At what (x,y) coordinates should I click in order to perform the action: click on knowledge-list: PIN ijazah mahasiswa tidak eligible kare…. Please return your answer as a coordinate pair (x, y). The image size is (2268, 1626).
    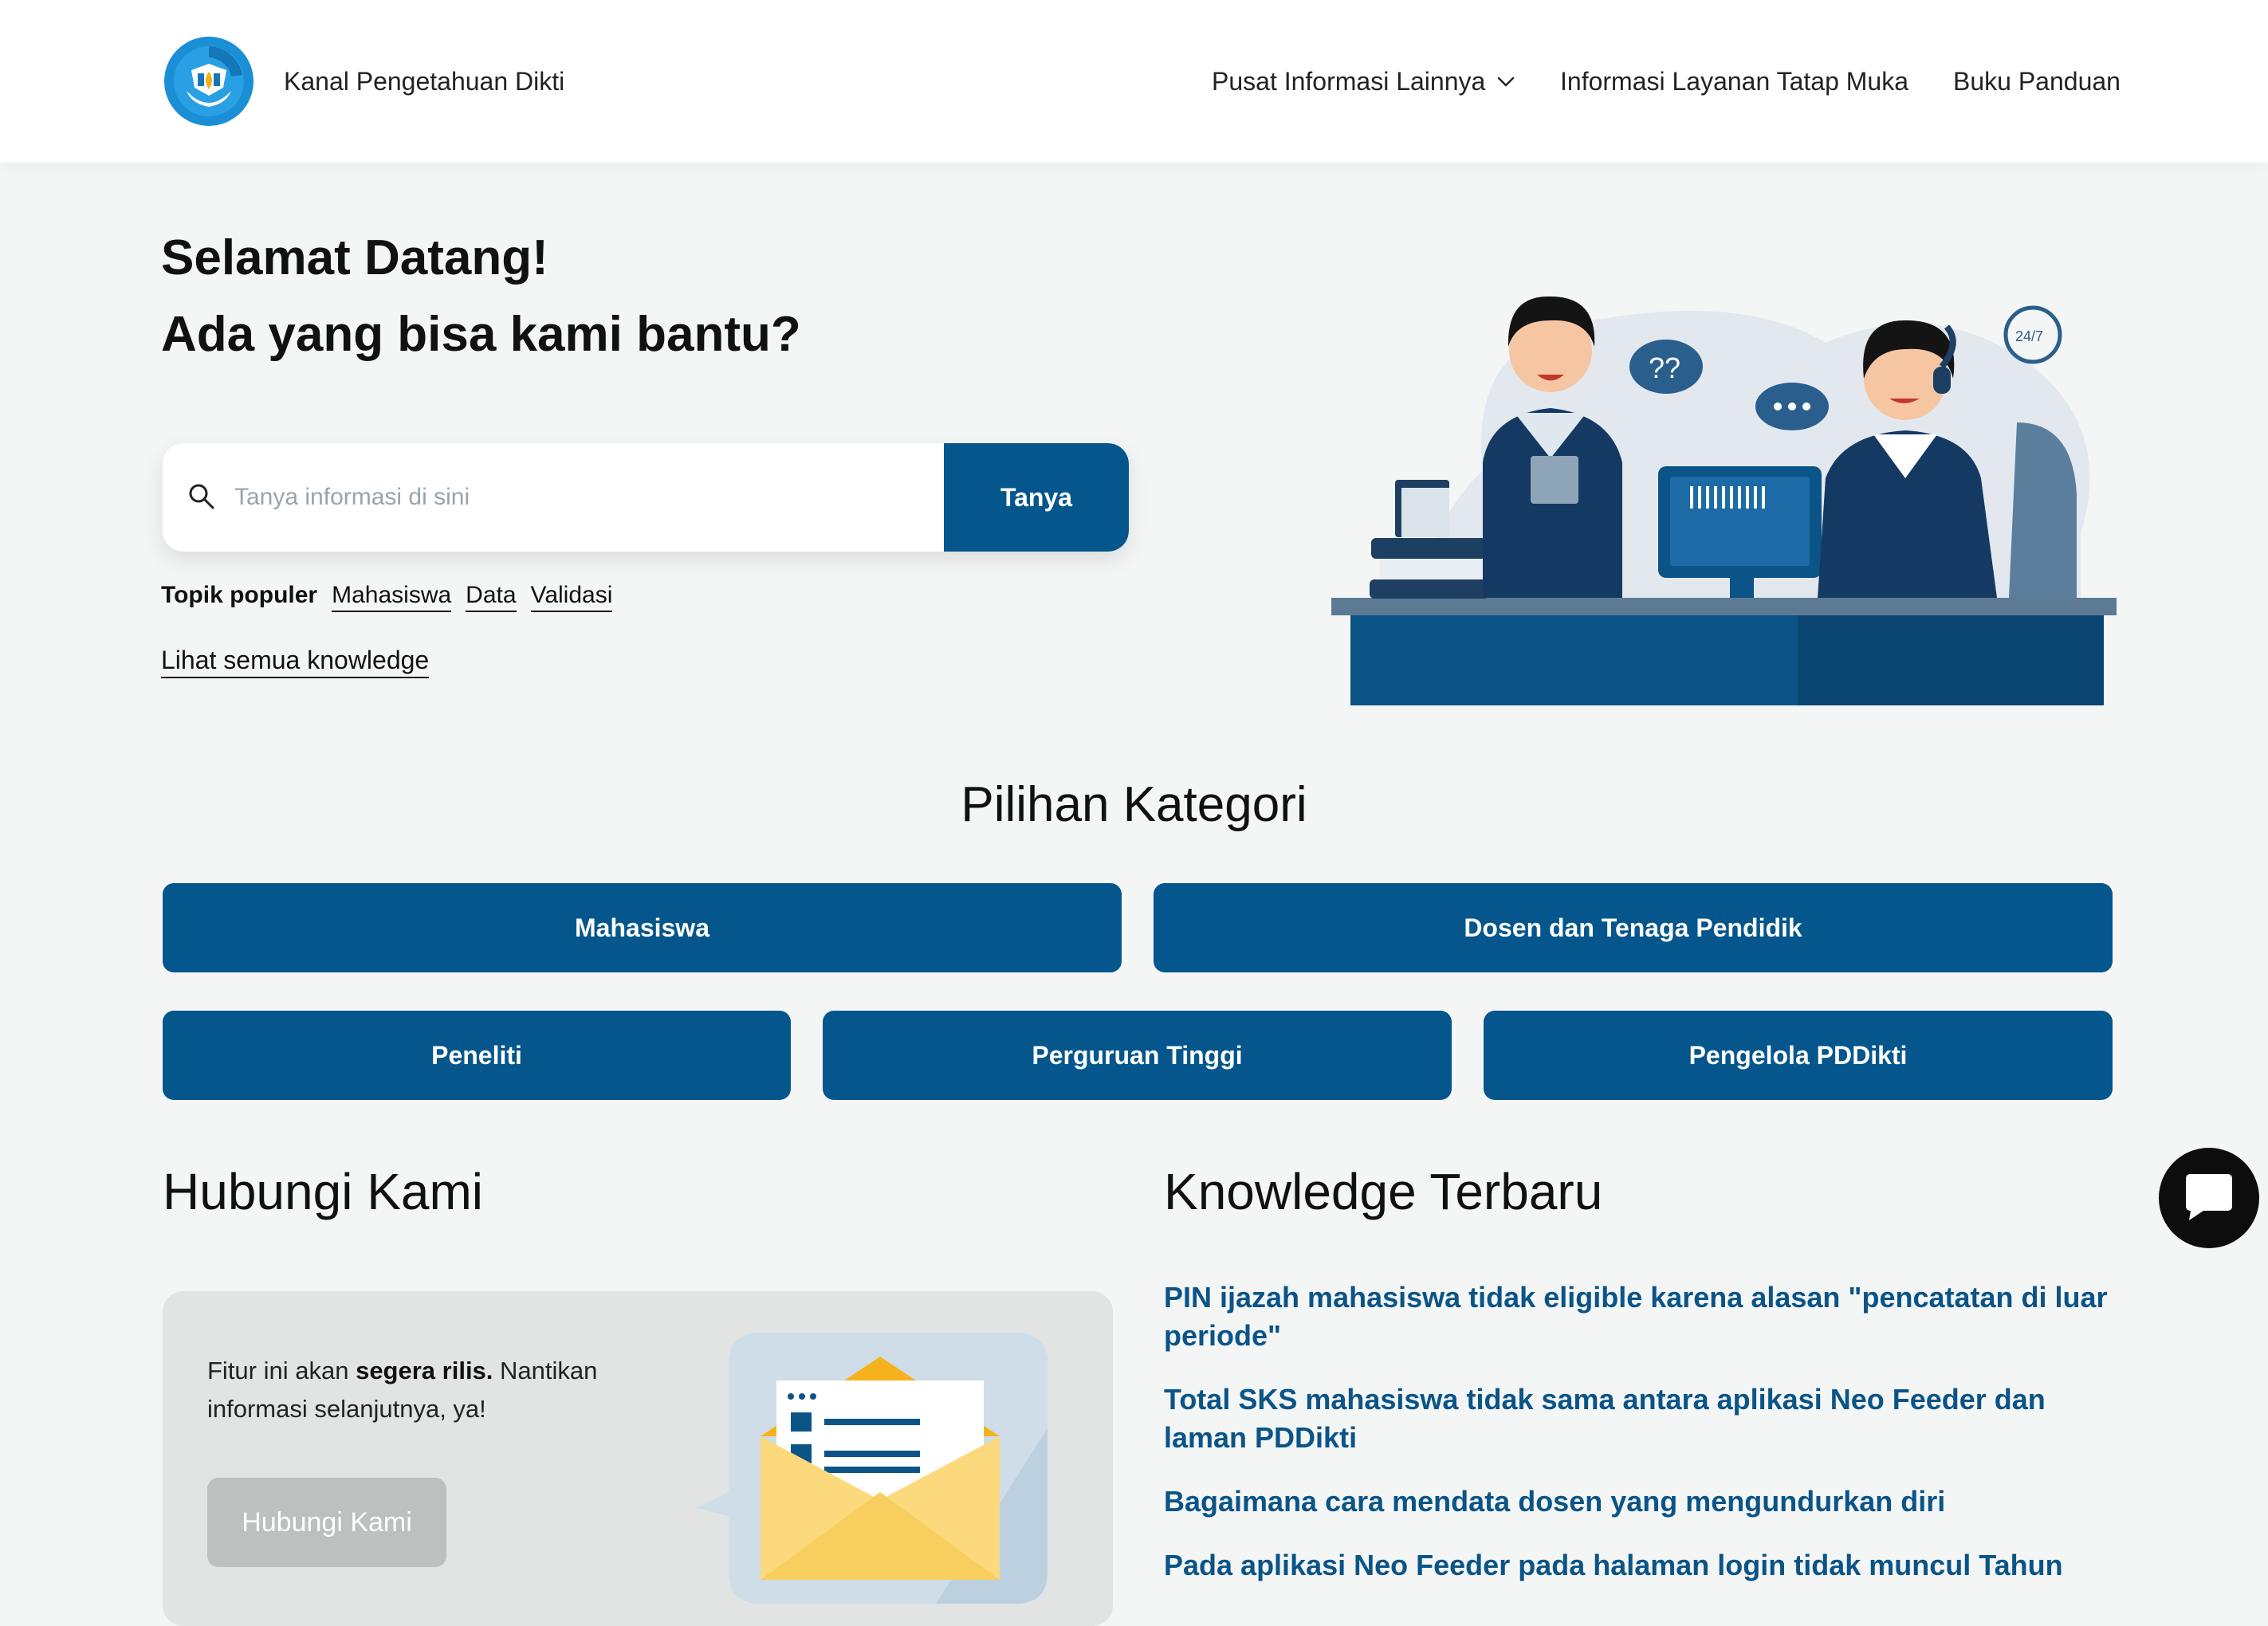
    Looking at the image, I should click on (1643, 1444).